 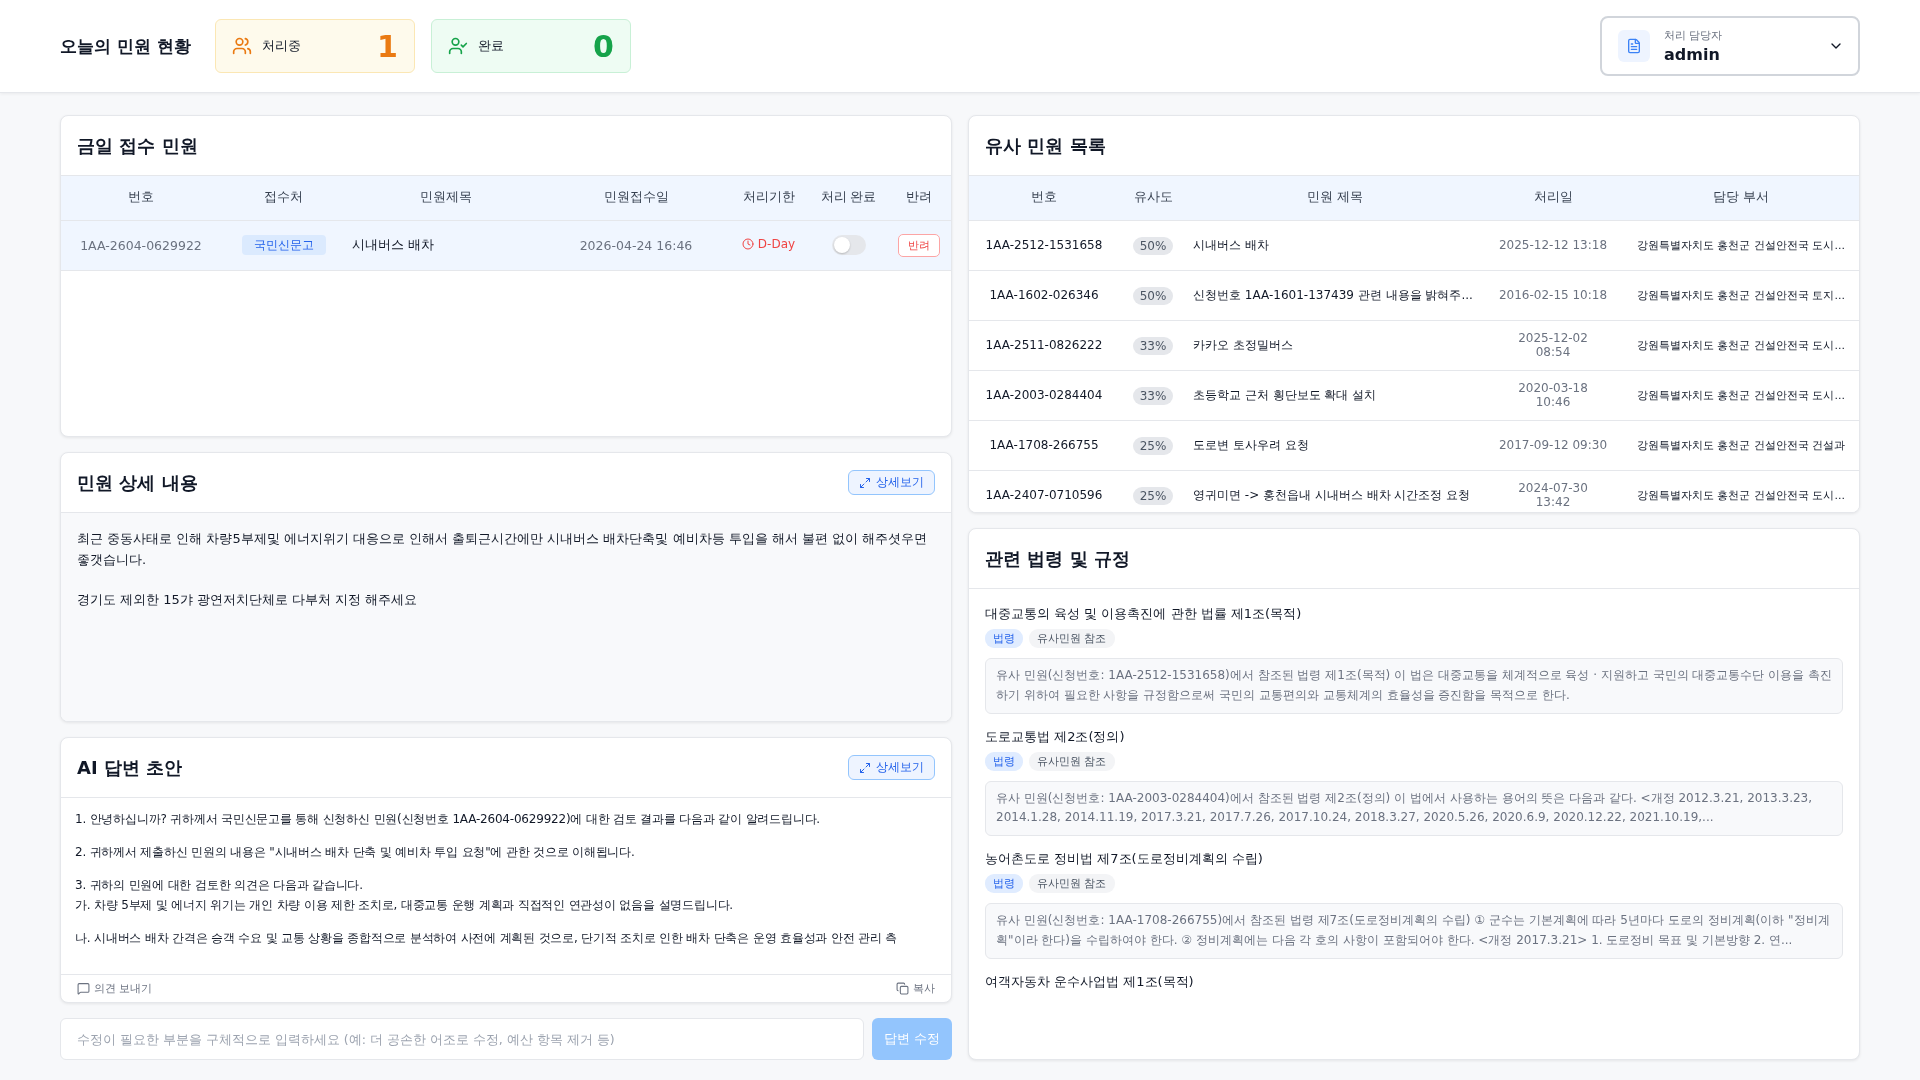 I want to click on copy-icon, so click(x=902, y=988).